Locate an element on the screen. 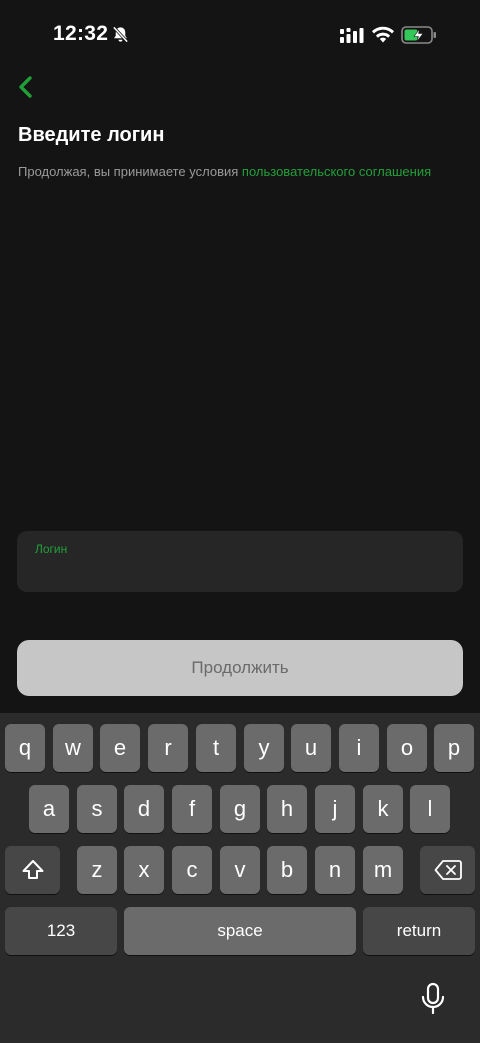  key-m: m is located at coordinates (383, 870).